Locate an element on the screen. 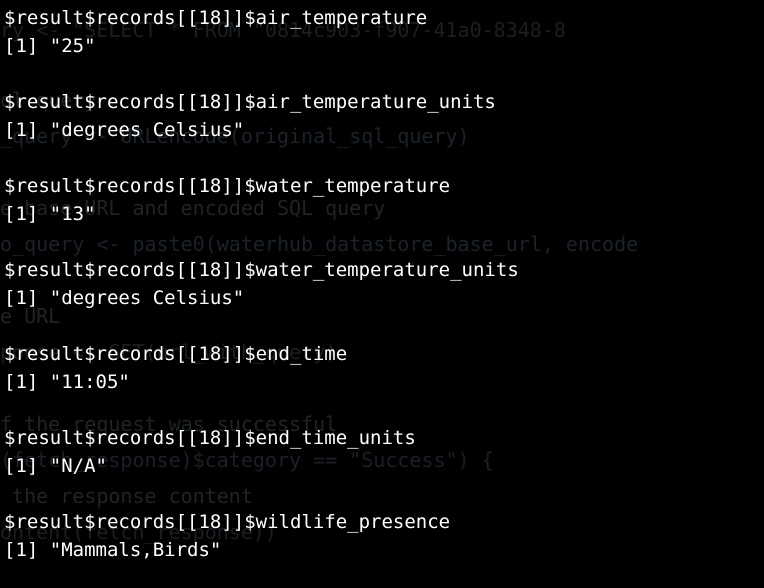 This screenshot has width=764, height=588. record-field-accessor: $result$records[[18]]$wildlife_presence is located at coordinates (227, 522).